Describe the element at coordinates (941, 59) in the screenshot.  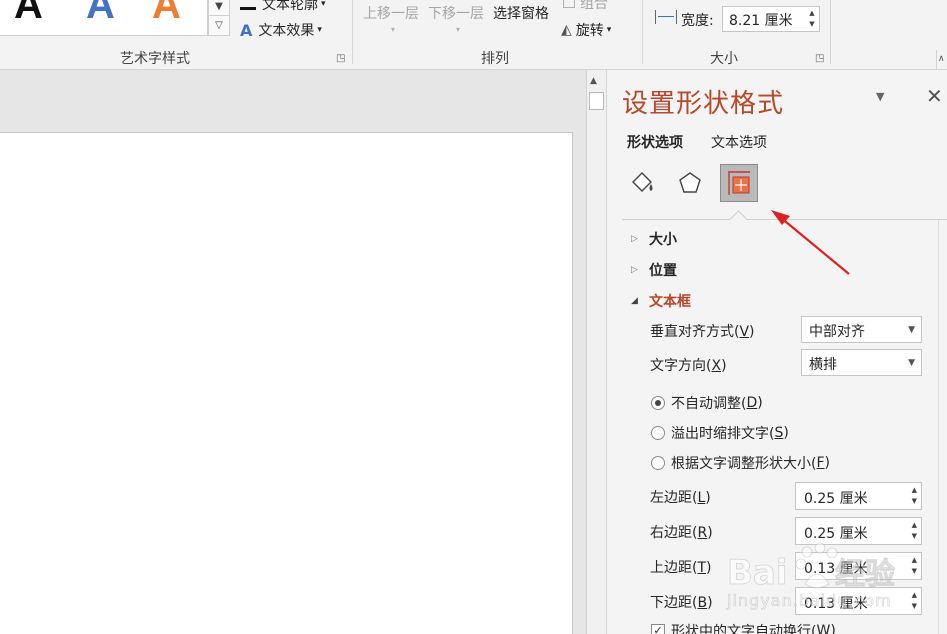
I see `collapse-ribbon-icon: ∧` at that location.